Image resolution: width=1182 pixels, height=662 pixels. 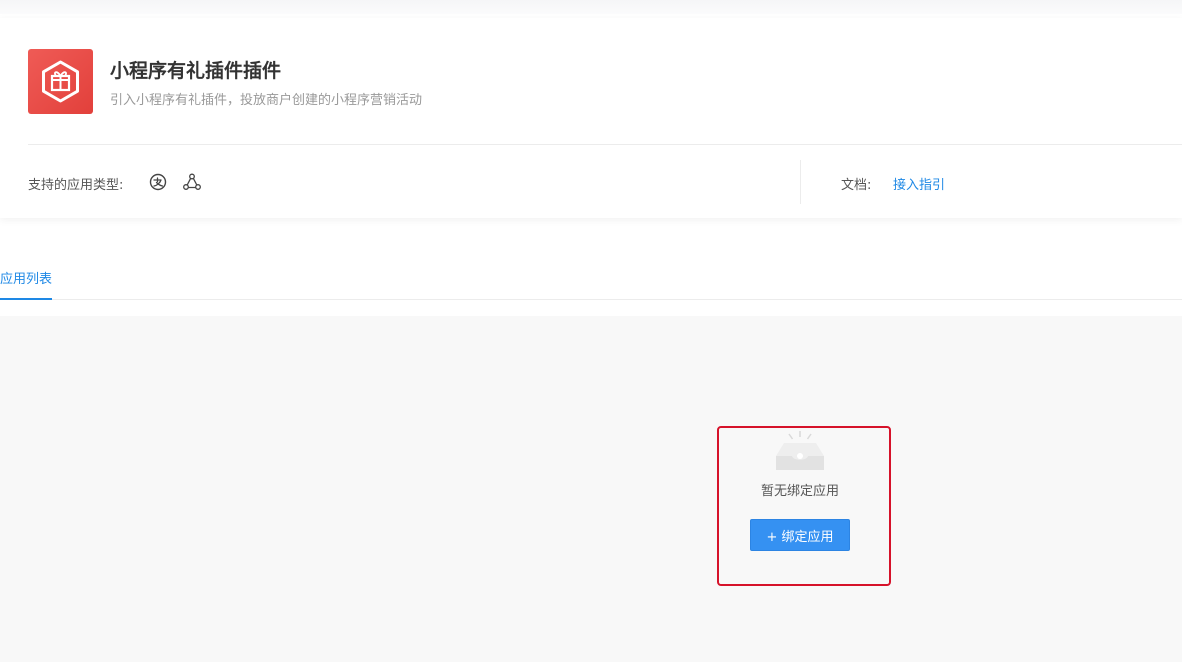 What do you see at coordinates (800, 535) in the screenshot?
I see `bind-app-button: + 绑定应用` at bounding box center [800, 535].